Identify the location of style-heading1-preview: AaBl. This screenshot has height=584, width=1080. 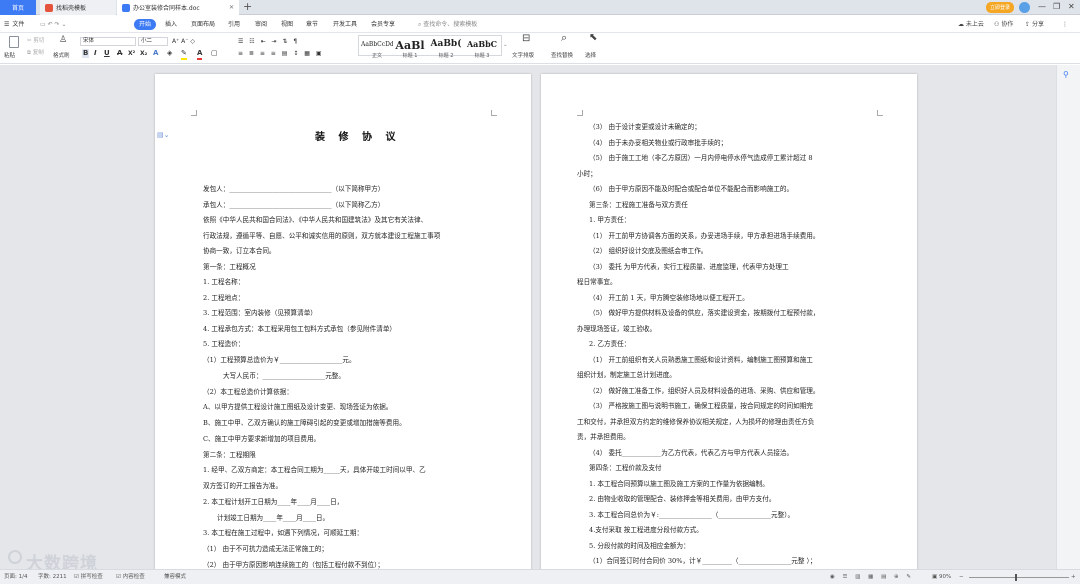
(410, 45).